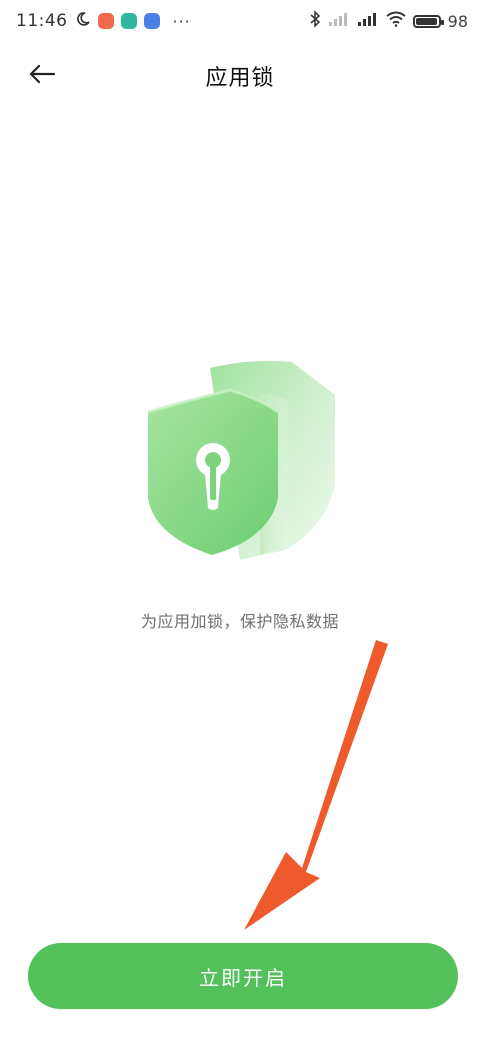  Describe the element at coordinates (42, 21) in the screenshot. I see `status-time: 11:46` at that location.